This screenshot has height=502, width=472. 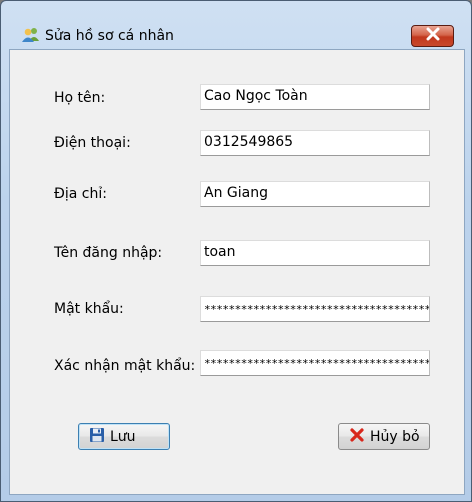 I want to click on close-icon, so click(x=433, y=36).